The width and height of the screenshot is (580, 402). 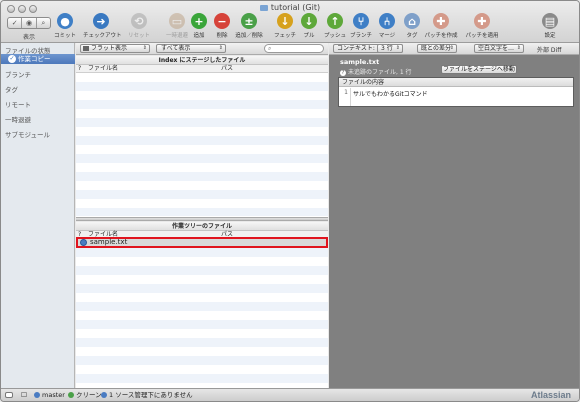 I want to click on checkout-icon: ➜, so click(x=101, y=21).